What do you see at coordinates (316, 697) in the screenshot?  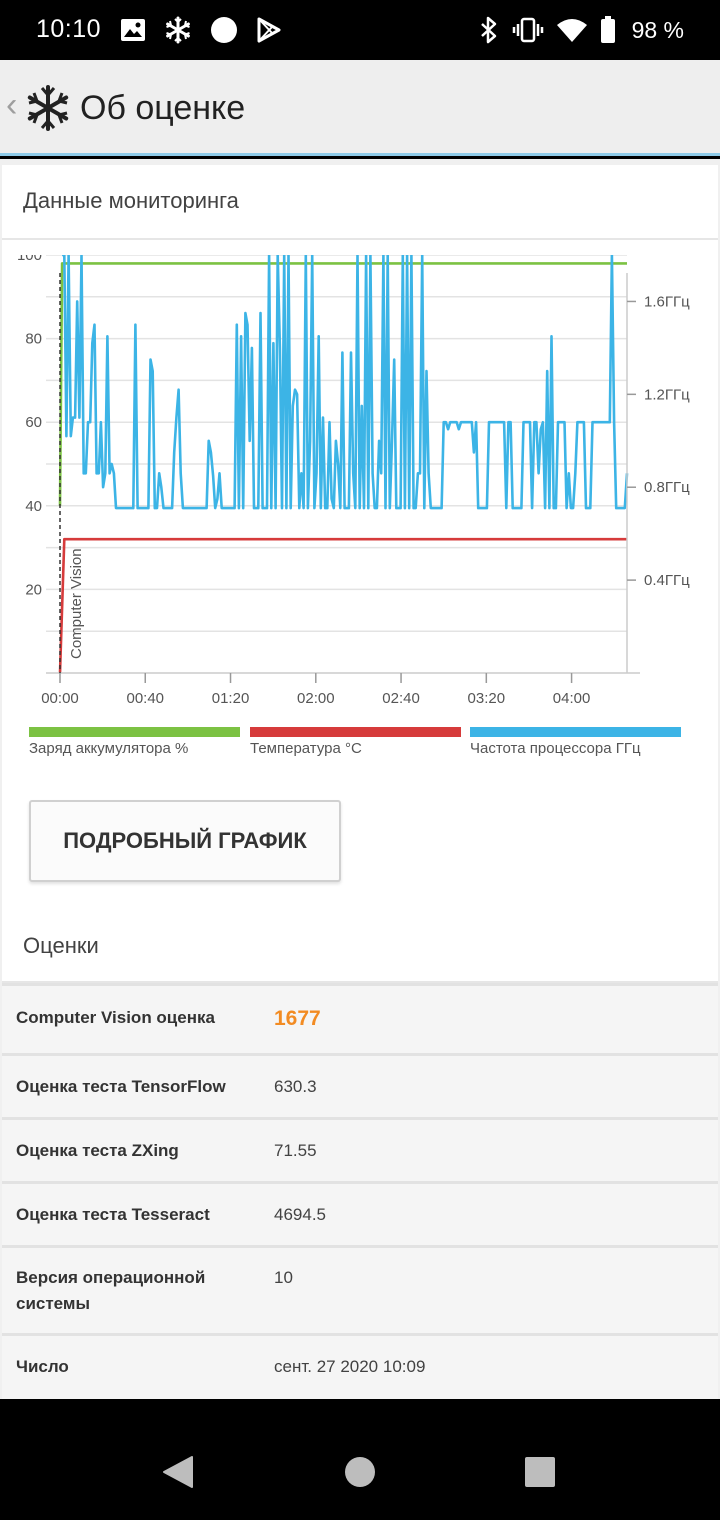 I see `x-tick-label: 02:00` at bounding box center [316, 697].